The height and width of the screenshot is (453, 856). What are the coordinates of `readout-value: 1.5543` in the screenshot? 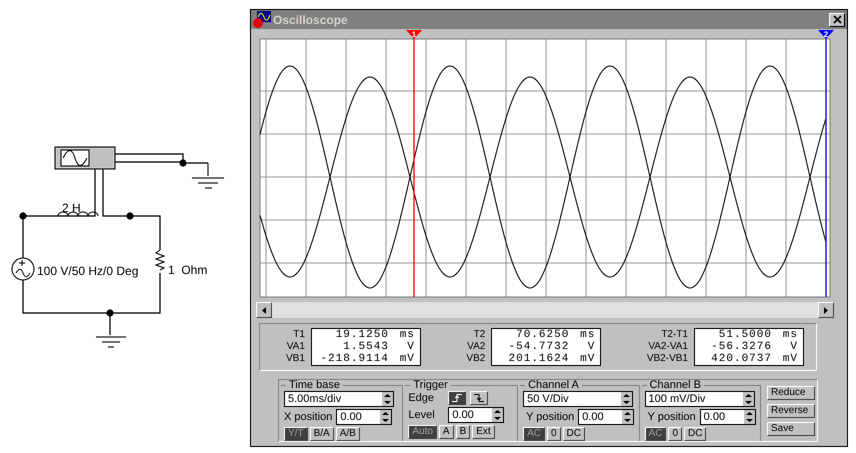 It's located at (366, 347).